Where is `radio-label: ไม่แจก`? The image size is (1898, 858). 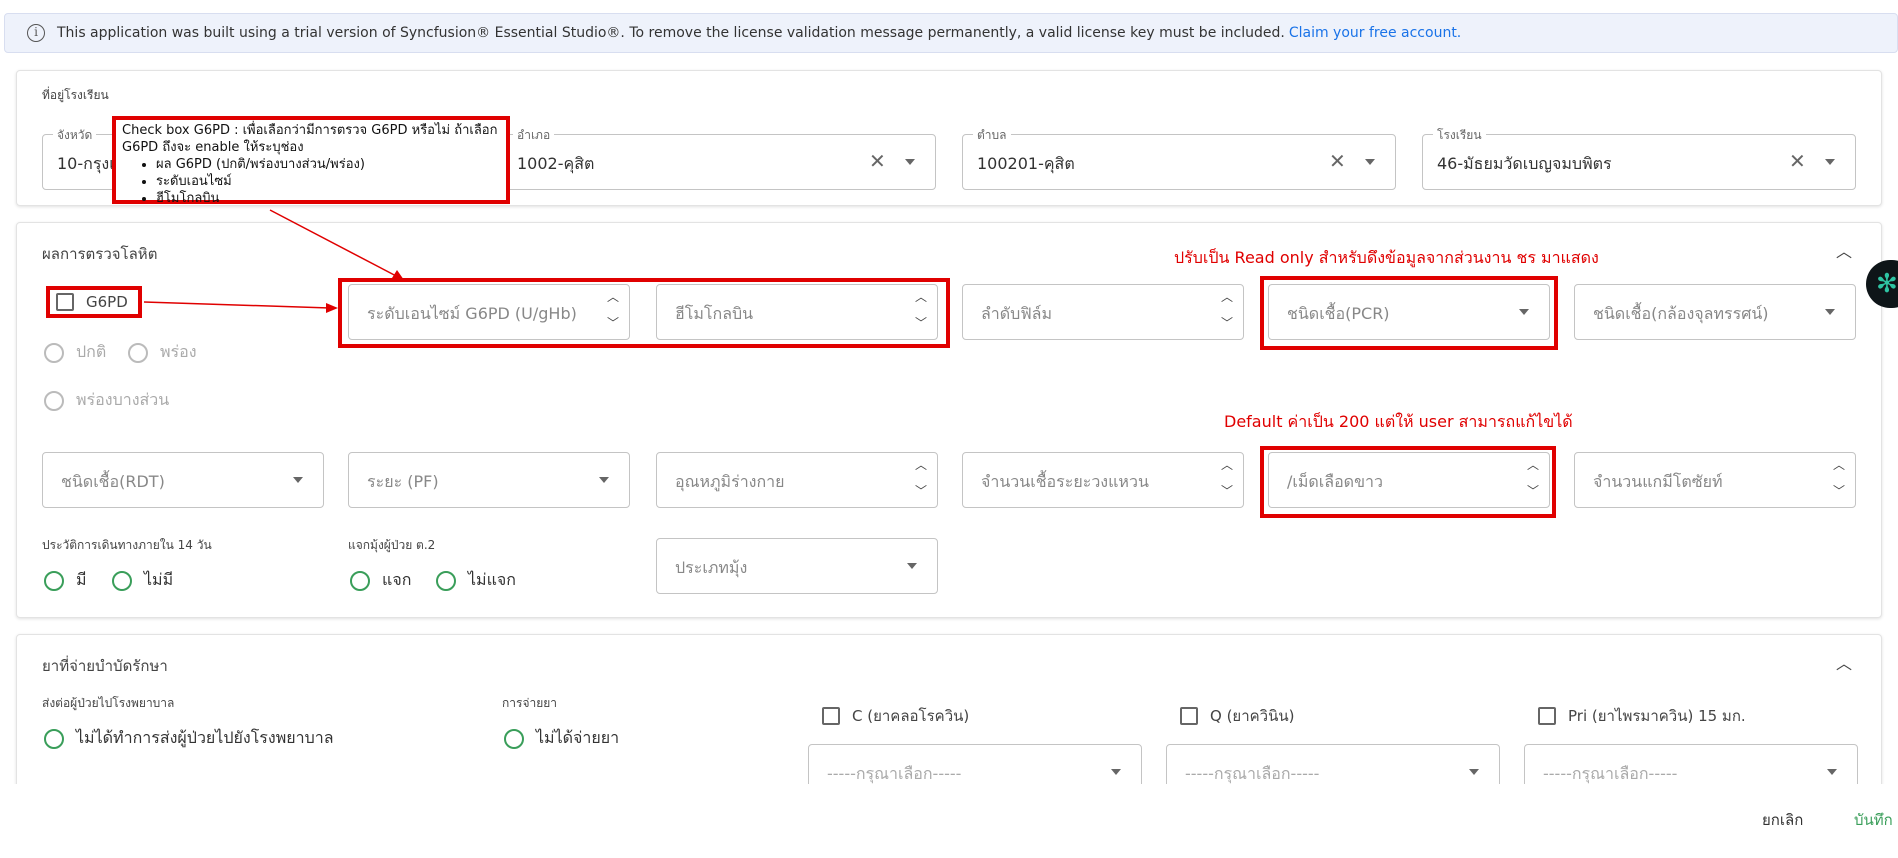
radio-label: ไม่แจก is located at coordinates (492, 579).